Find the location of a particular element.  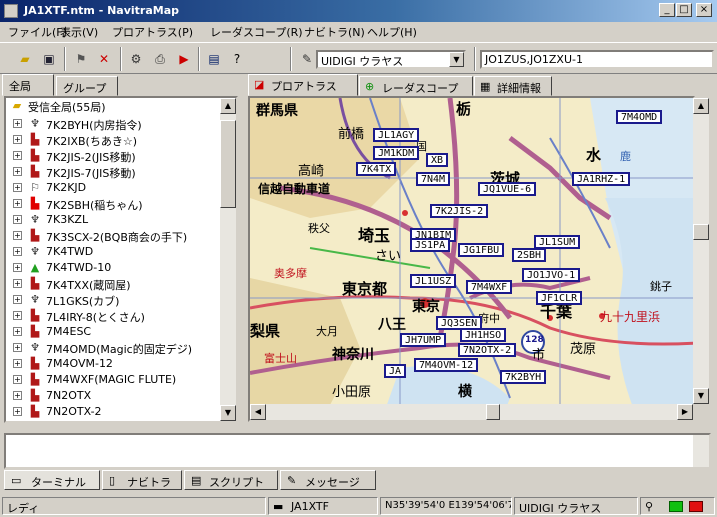

station-marker: 7K2JIS-2 is located at coordinates (459, 211).